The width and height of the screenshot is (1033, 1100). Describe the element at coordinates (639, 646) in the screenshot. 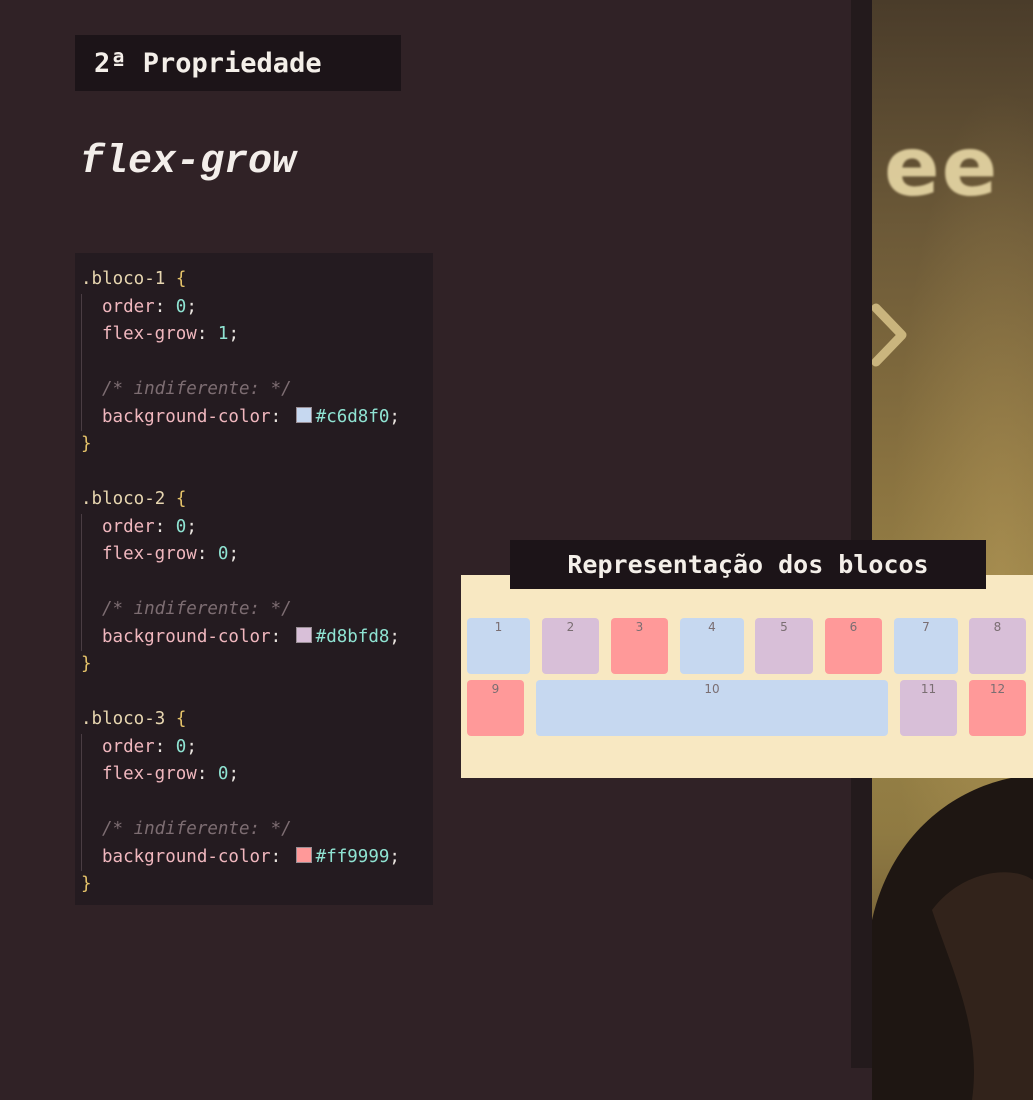

I see `flex-block: 3` at that location.